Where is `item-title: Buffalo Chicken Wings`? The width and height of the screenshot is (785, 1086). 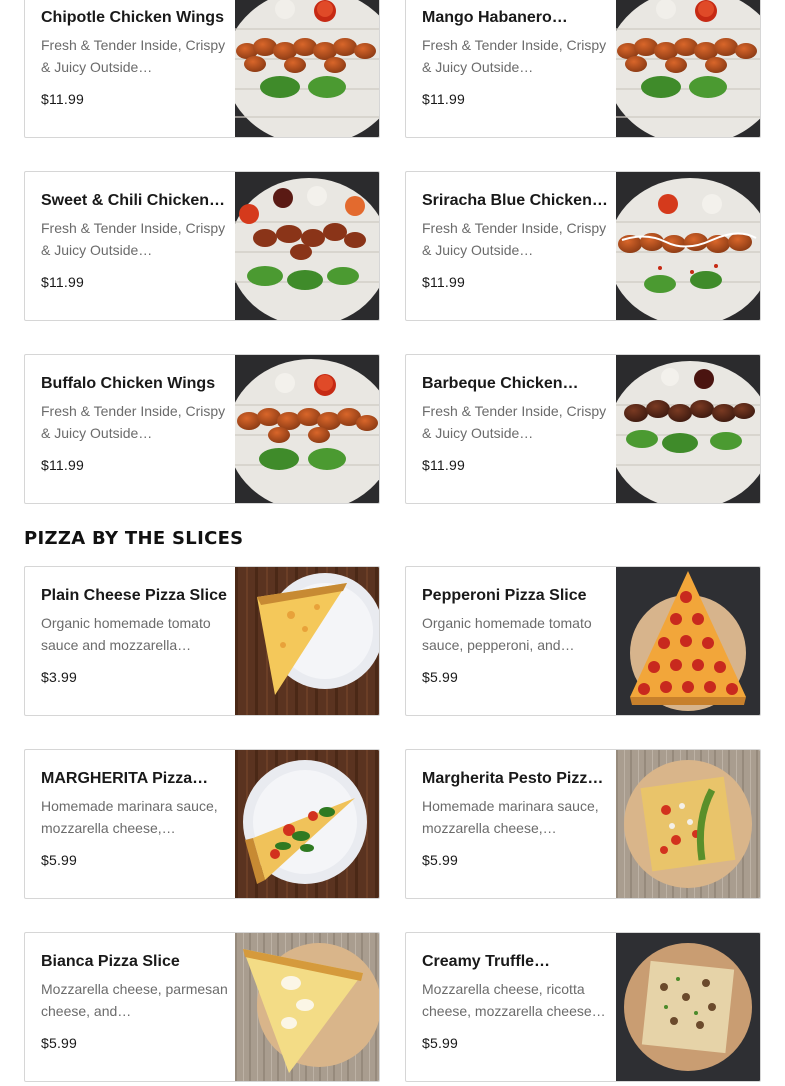 item-title: Buffalo Chicken Wings is located at coordinates (128, 383).